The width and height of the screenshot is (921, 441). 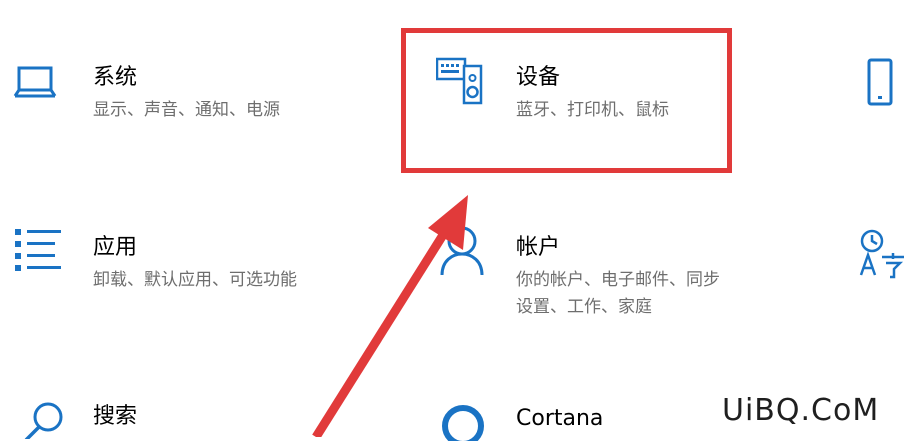 I want to click on annotation-arrow, so click(x=390, y=316).